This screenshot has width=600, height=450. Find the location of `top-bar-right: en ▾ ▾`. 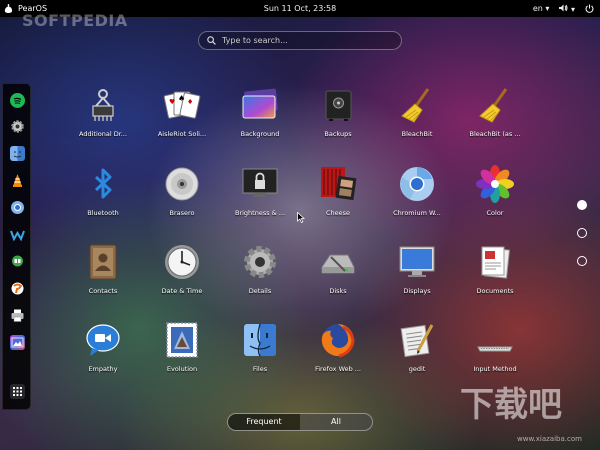

top-bar-right: en ▾ ▾ is located at coordinates (563, 8).